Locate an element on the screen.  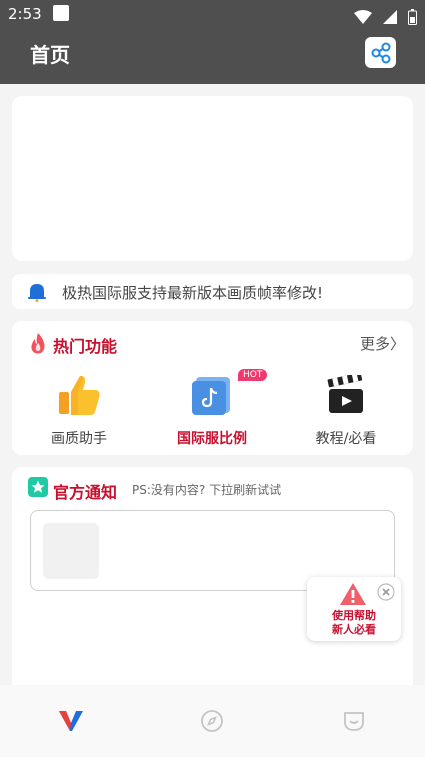
notification-icon is located at coordinates (61, 13).